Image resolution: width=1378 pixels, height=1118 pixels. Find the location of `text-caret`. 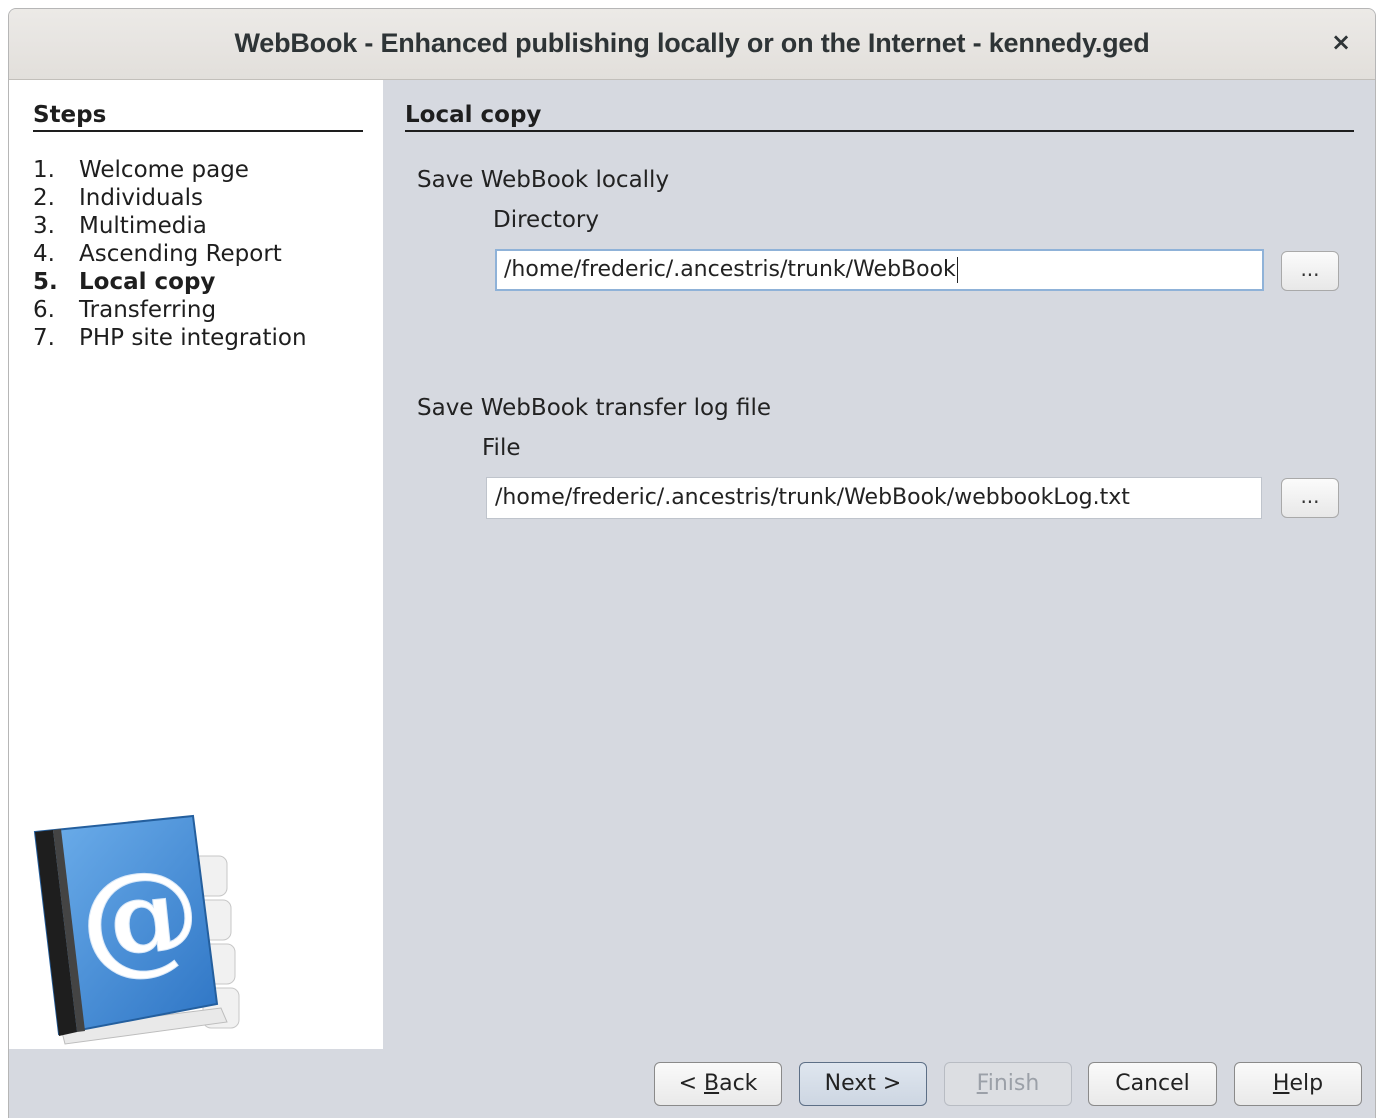

text-caret is located at coordinates (957, 270).